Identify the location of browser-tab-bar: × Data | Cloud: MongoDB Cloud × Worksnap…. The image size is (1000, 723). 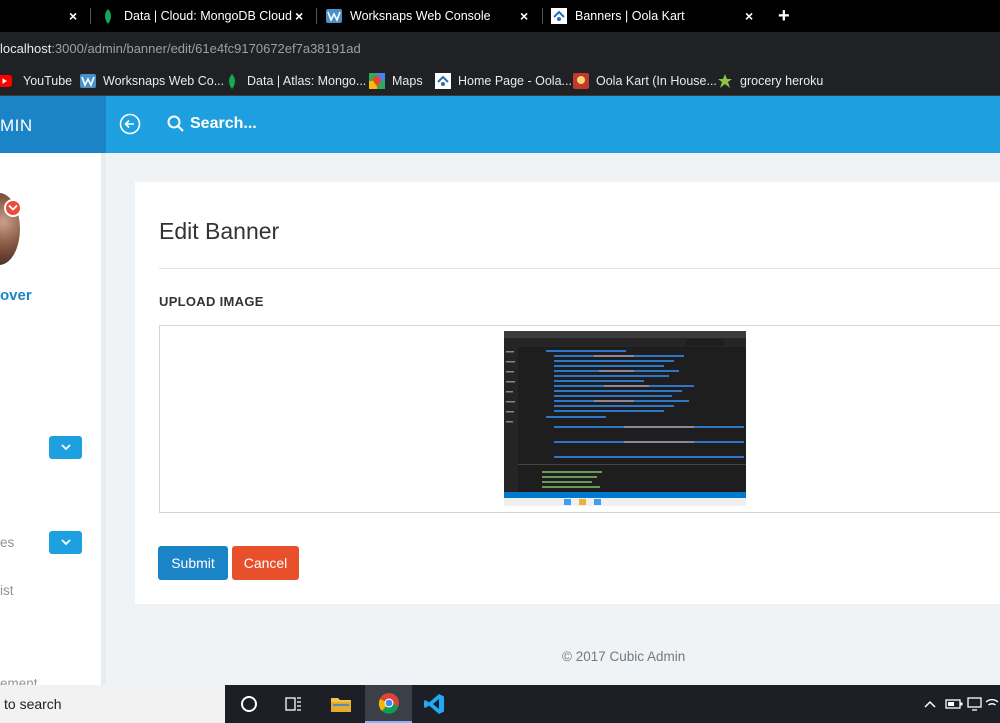
(500, 16).